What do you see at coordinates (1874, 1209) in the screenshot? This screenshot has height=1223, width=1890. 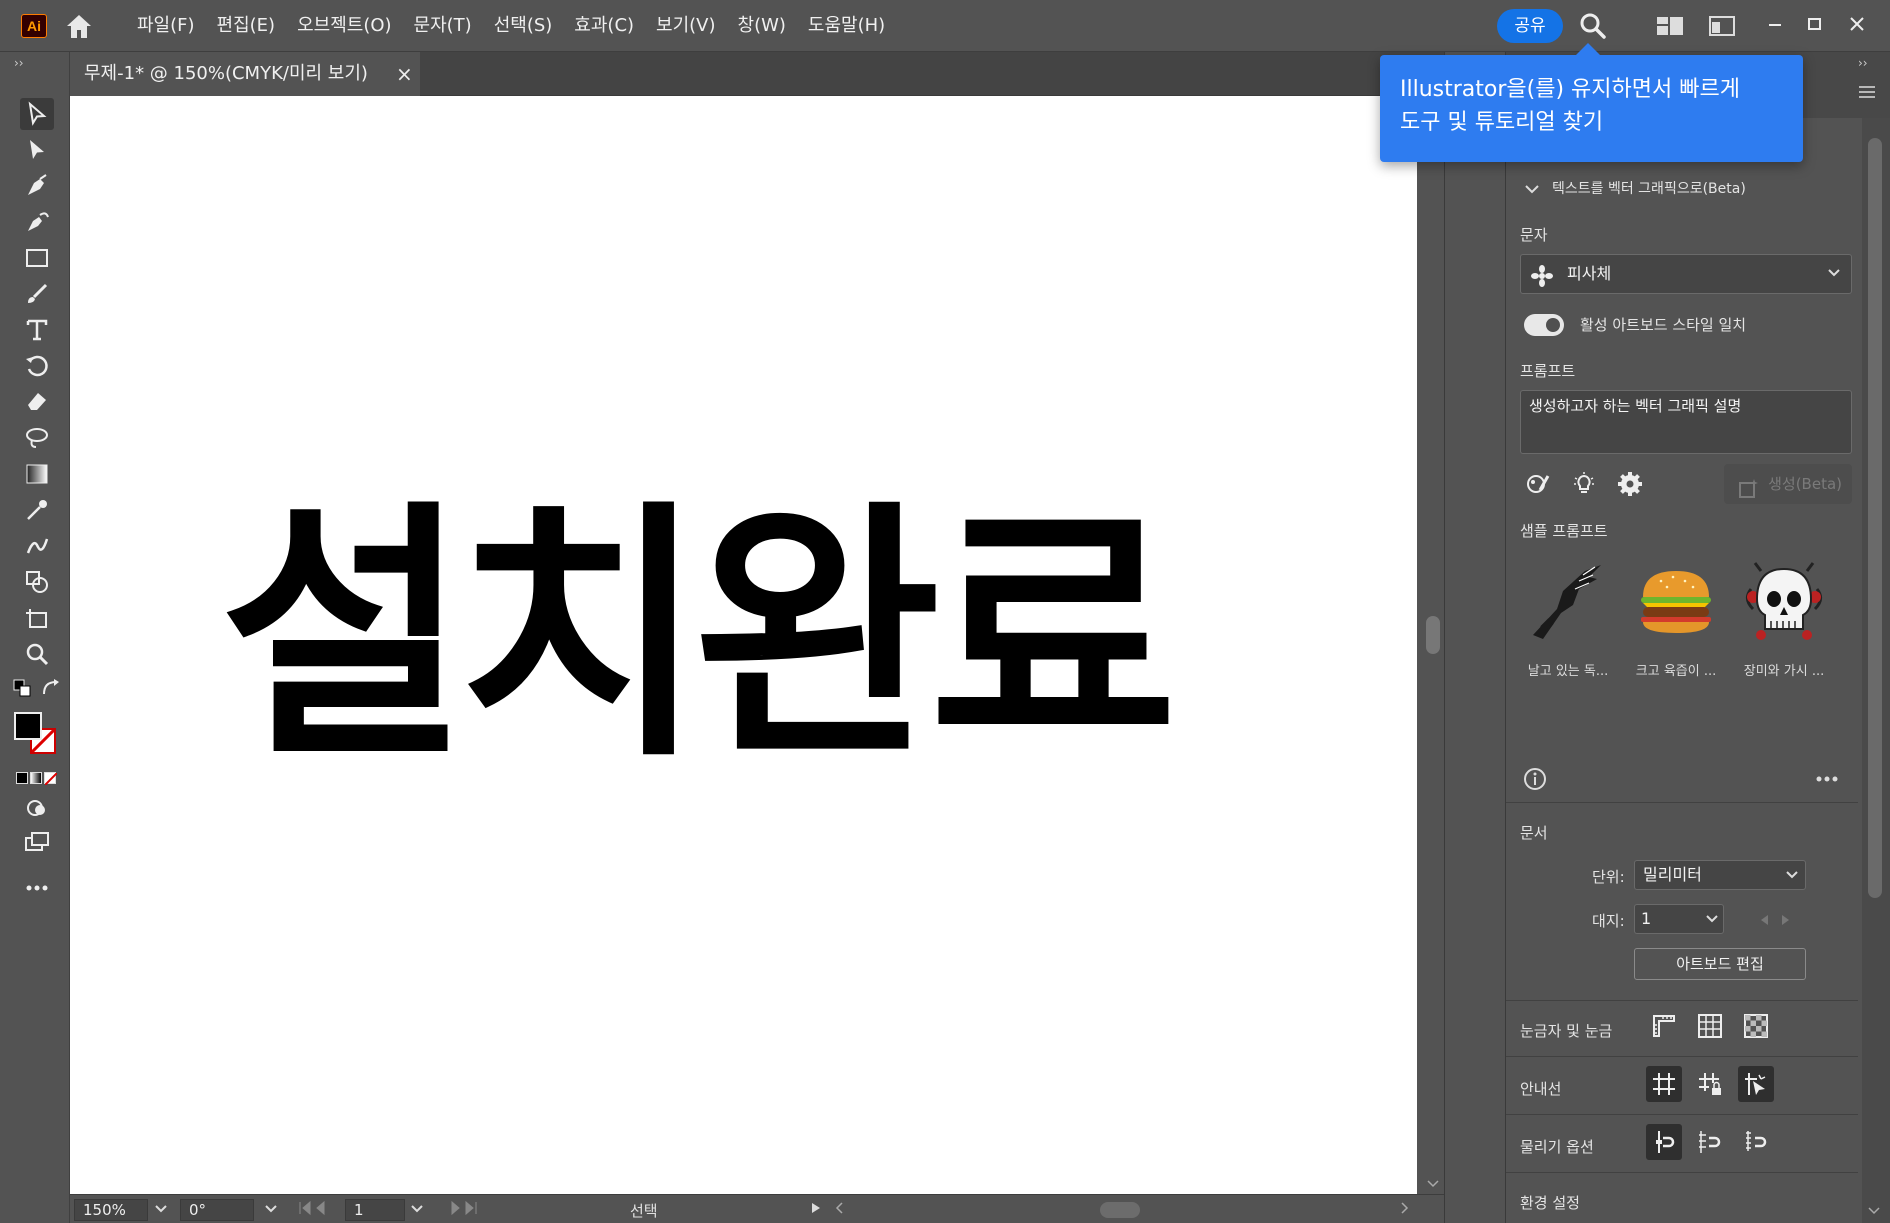 I see `panel-scroll-down-icon` at bounding box center [1874, 1209].